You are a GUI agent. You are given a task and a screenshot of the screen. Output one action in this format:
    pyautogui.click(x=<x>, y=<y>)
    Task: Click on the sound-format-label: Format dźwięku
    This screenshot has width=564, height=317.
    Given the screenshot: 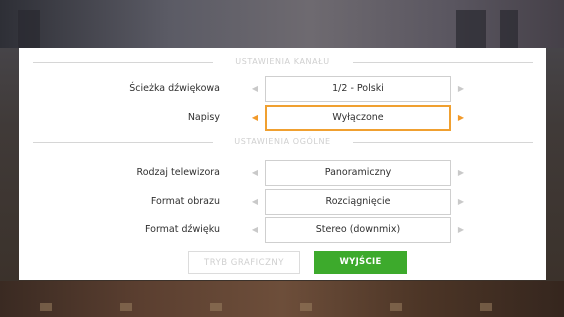 What is the action you would take?
    pyautogui.click(x=182, y=229)
    